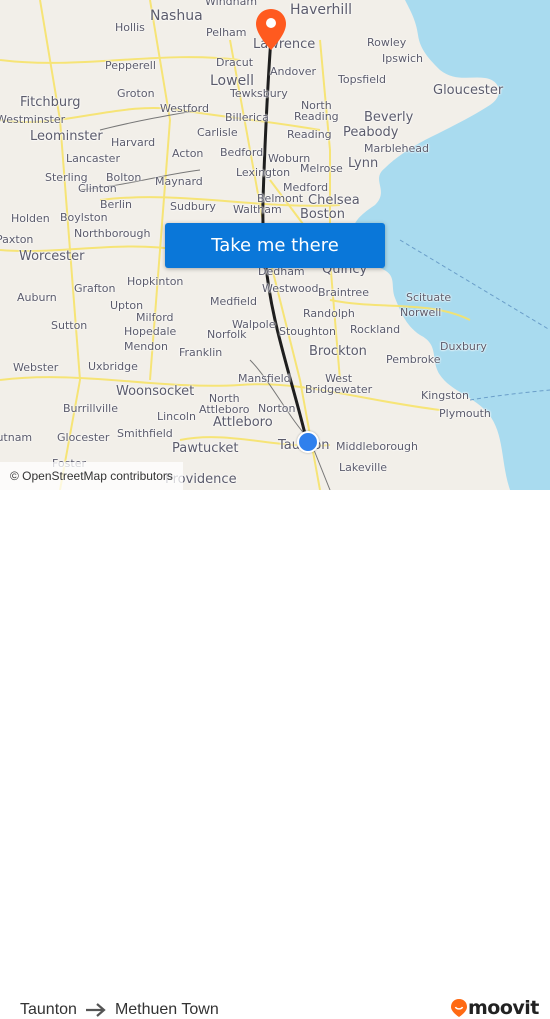  Describe the element at coordinates (463, 346) in the screenshot. I see `place-label-duxbury: Duxbury` at that location.